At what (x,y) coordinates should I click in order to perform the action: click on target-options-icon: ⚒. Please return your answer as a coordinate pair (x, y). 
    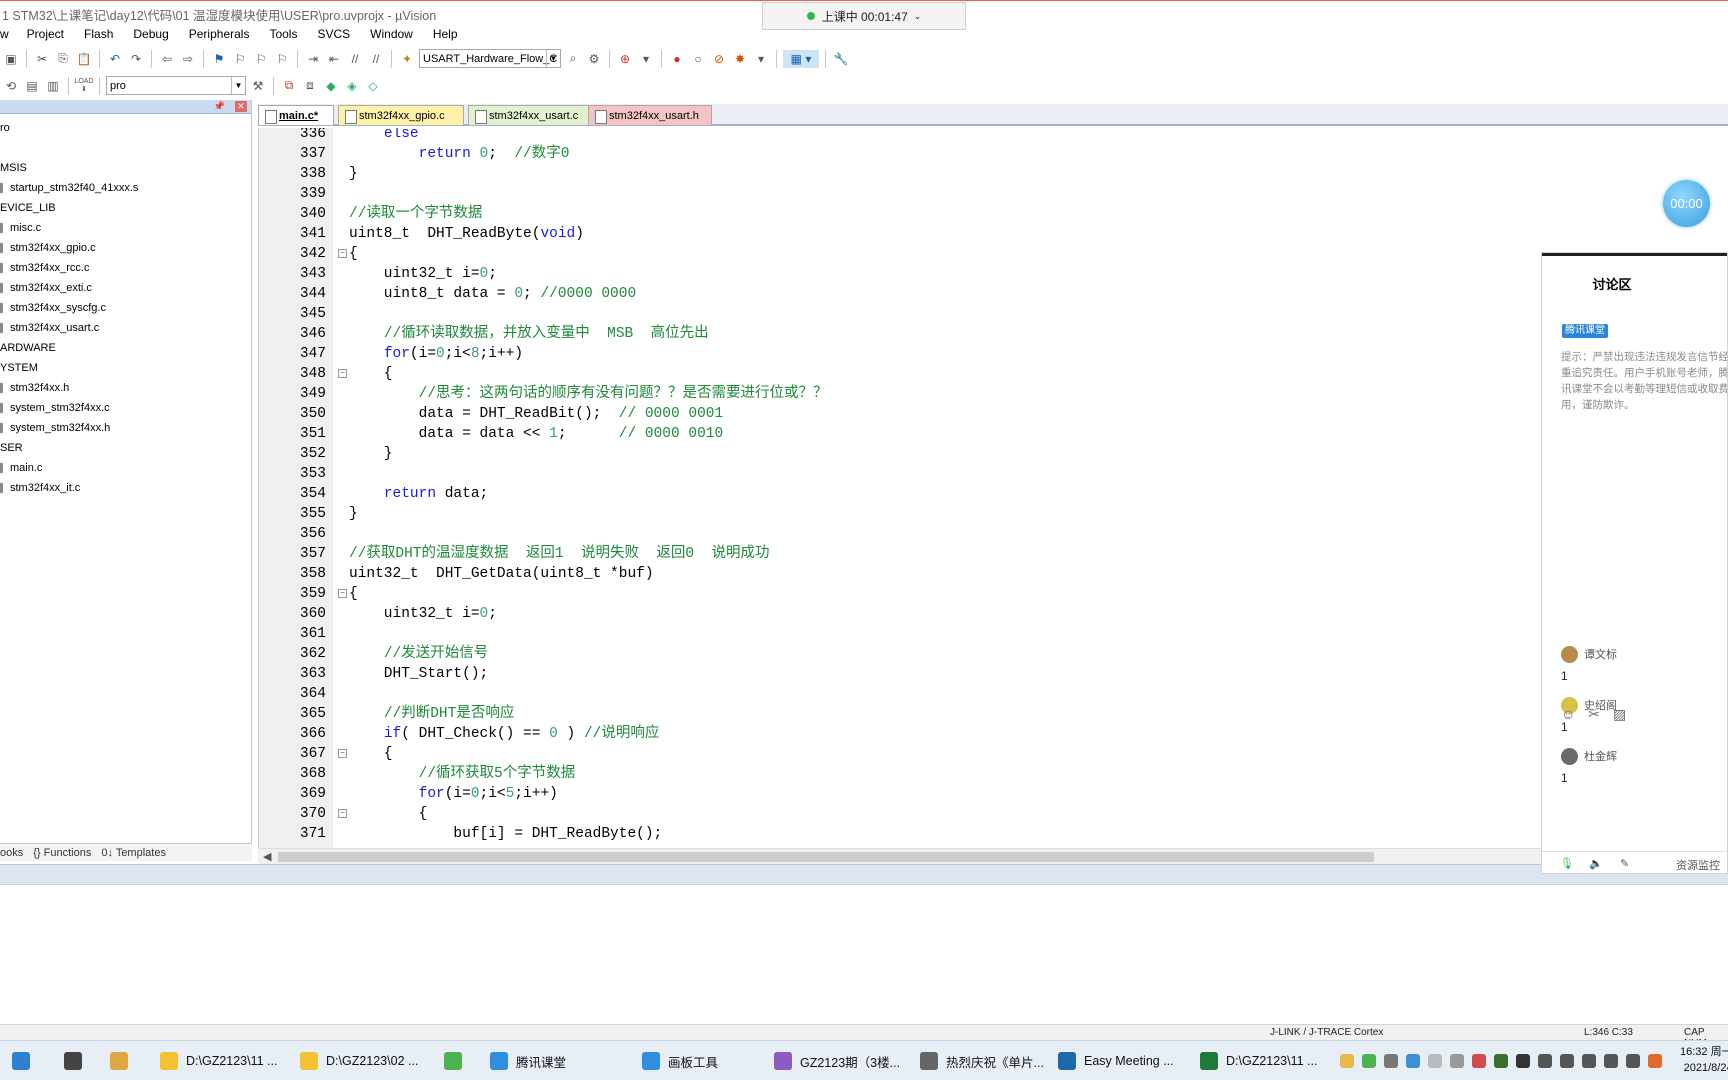
    Looking at the image, I should click on (258, 86).